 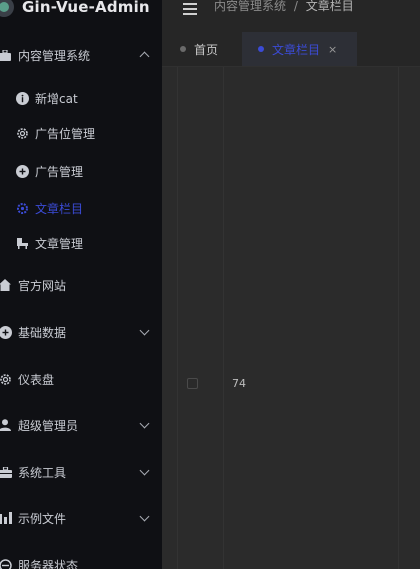 What do you see at coordinates (291, 16) in the screenshot?
I see `top-header: 内容管理系统 / 文章栏目` at bounding box center [291, 16].